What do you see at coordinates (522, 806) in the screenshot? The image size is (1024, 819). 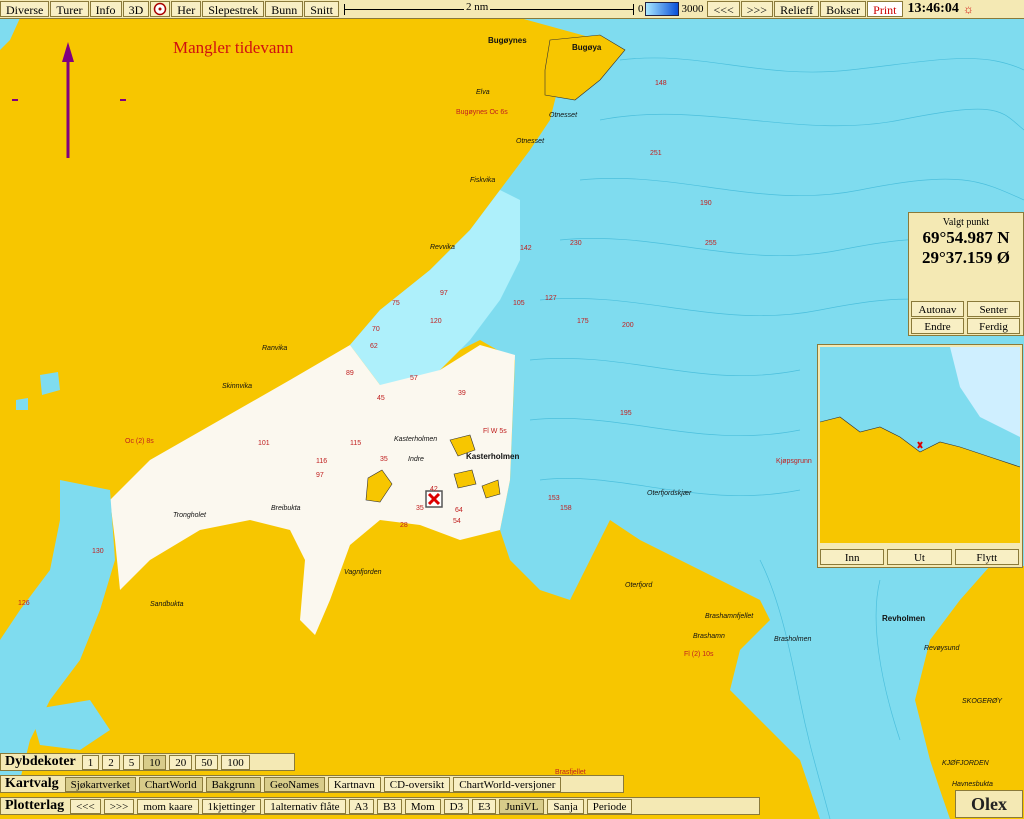 I see `layer-junivl: JuniVL` at bounding box center [522, 806].